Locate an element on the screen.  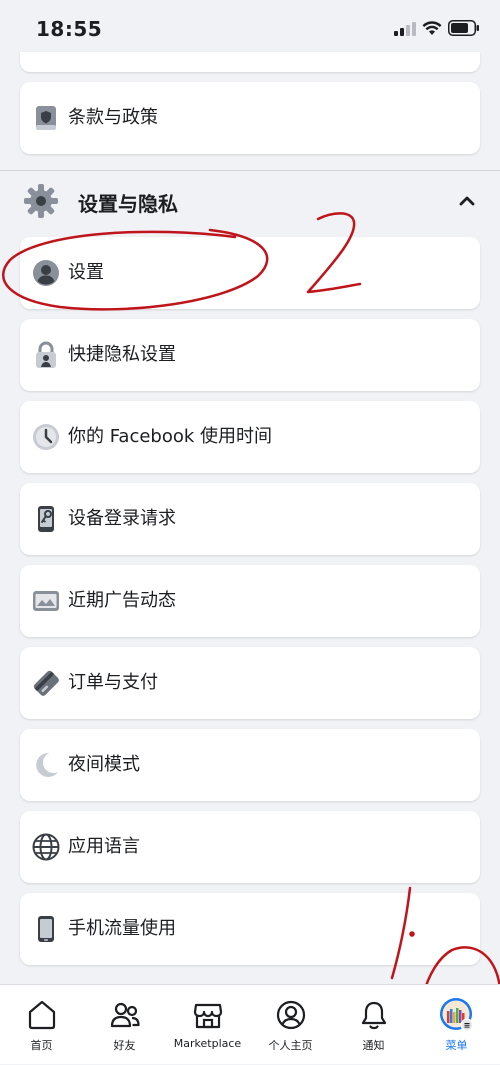
chevron-up-icon is located at coordinates (467, 201).